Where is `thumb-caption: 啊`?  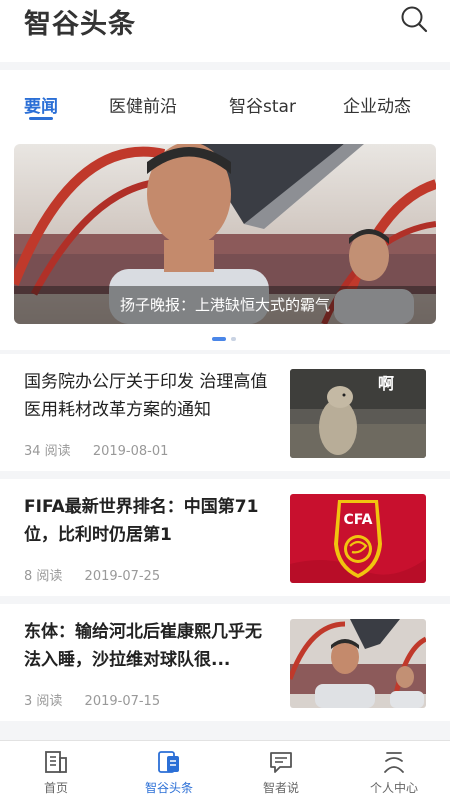
thumb-caption: 啊 is located at coordinates (386, 383).